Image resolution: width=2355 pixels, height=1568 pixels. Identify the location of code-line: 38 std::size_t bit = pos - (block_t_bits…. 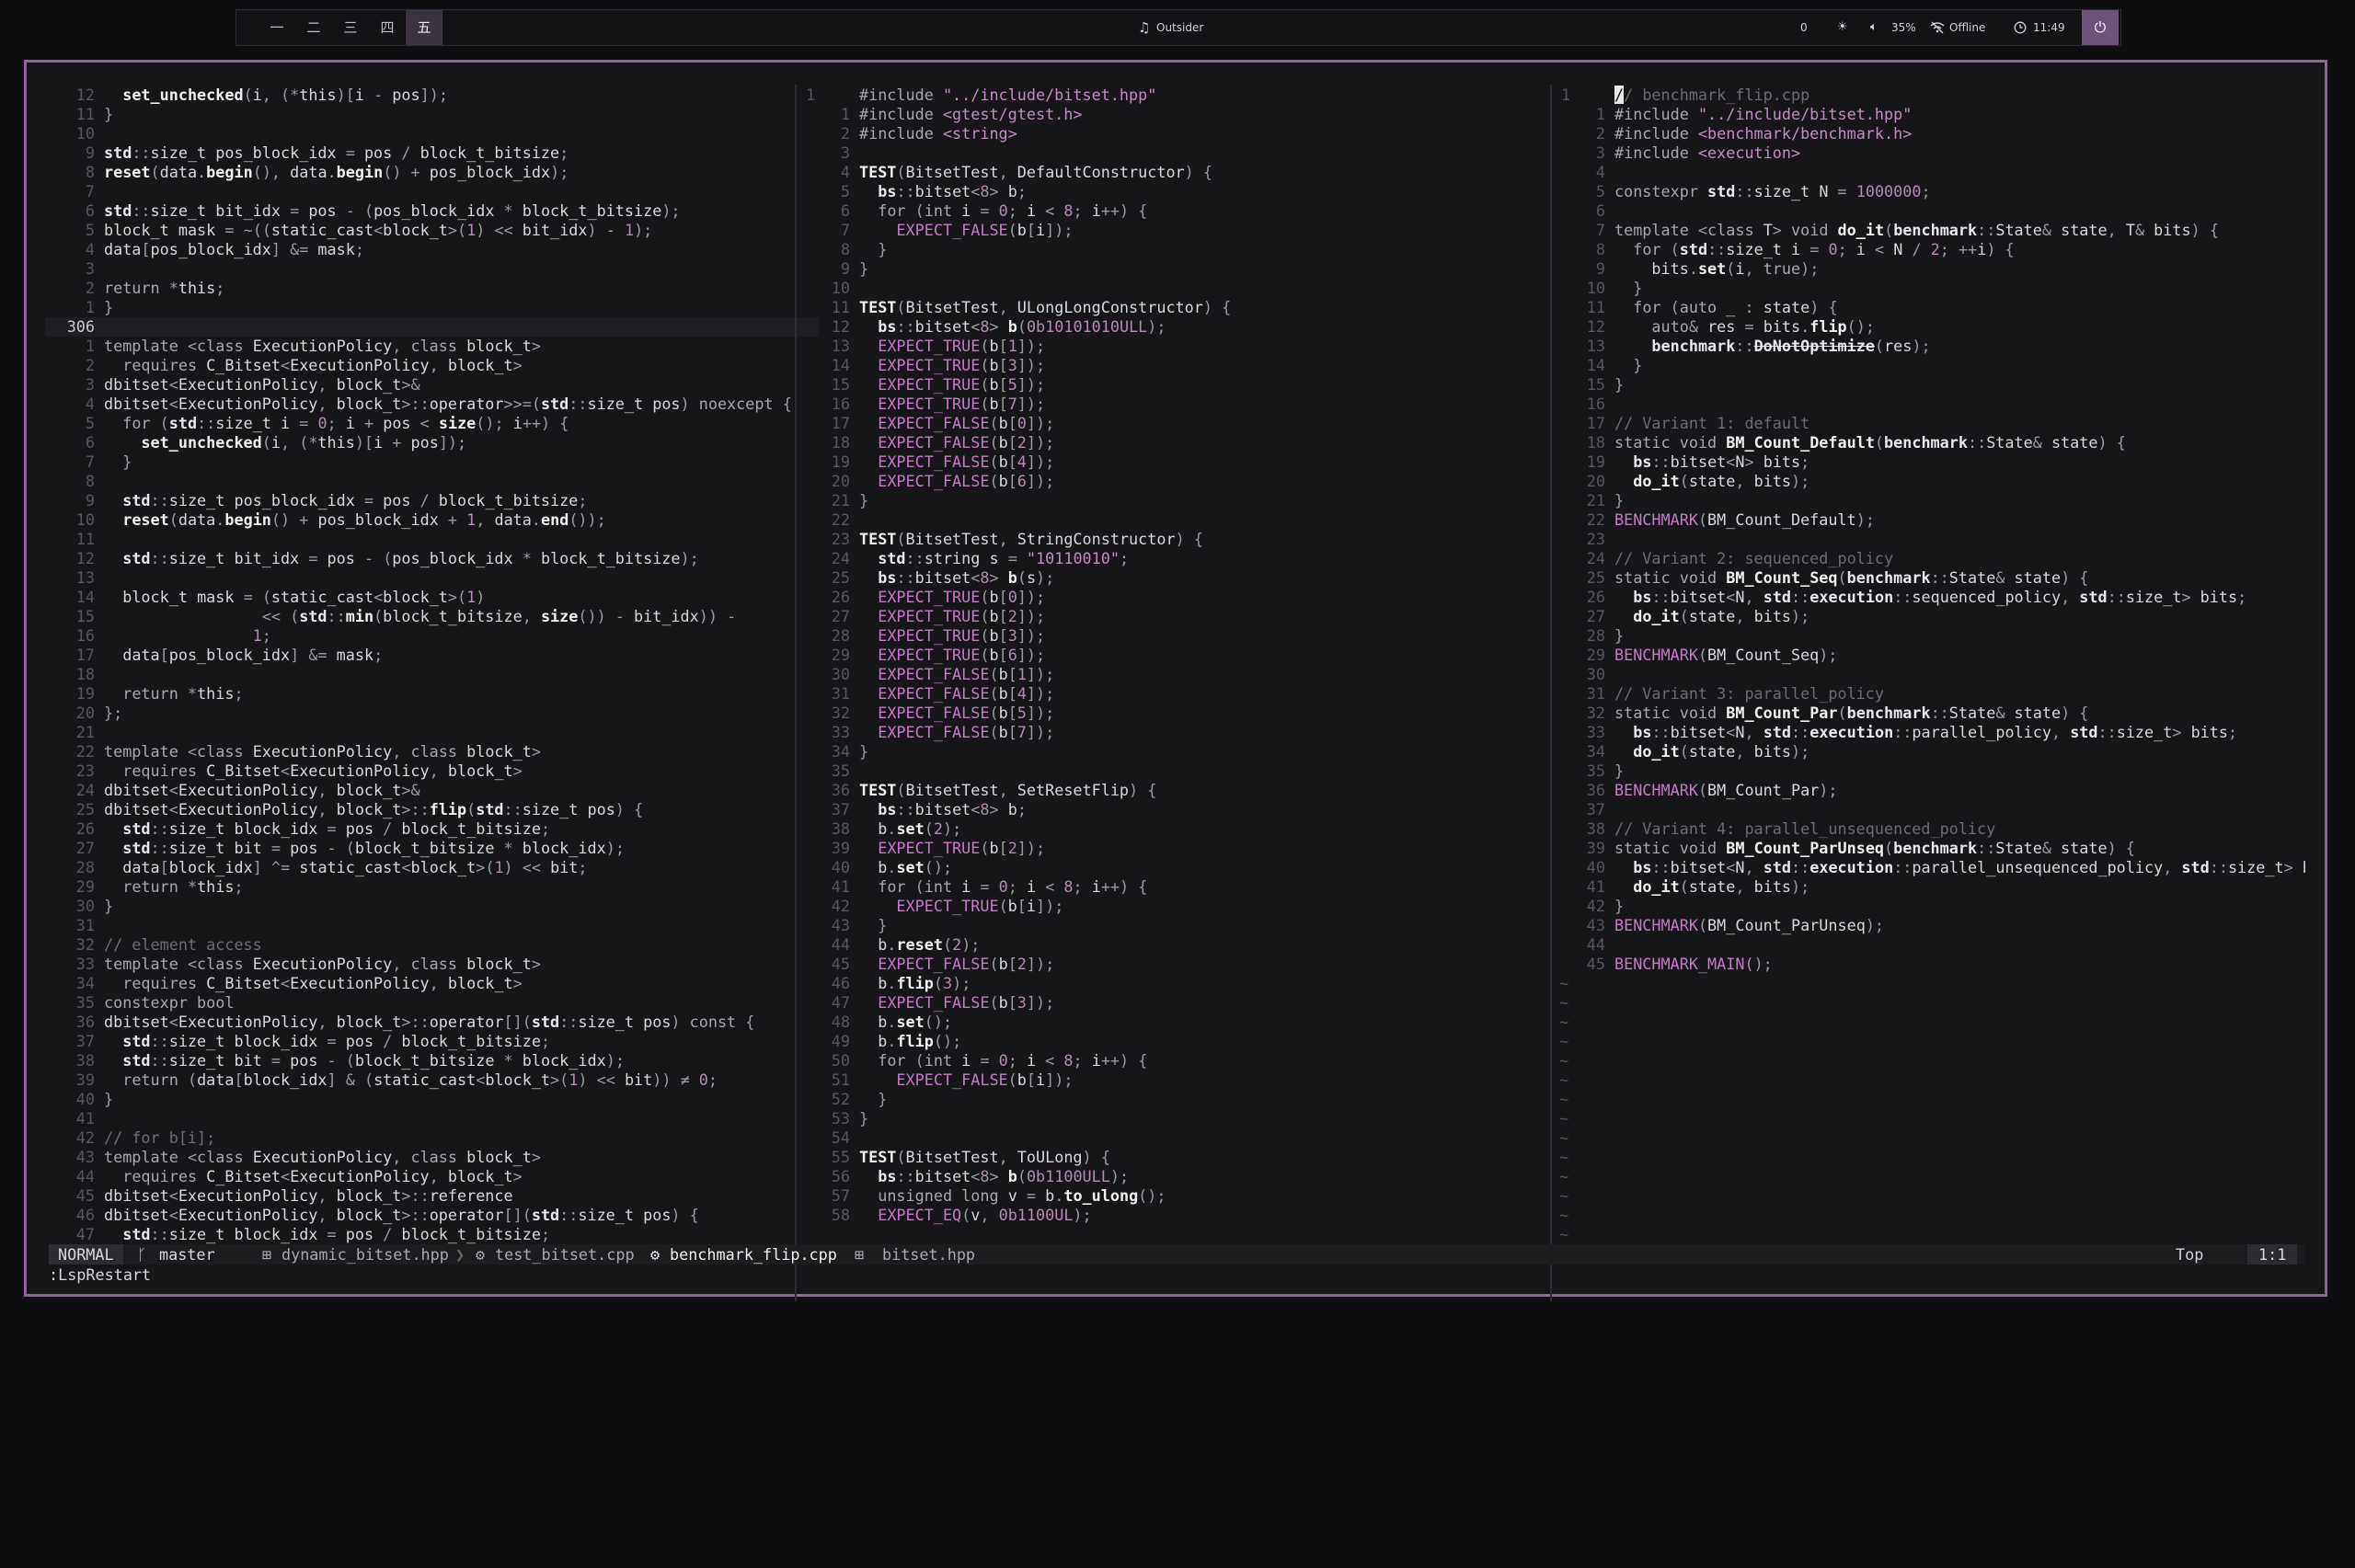
(432, 1060).